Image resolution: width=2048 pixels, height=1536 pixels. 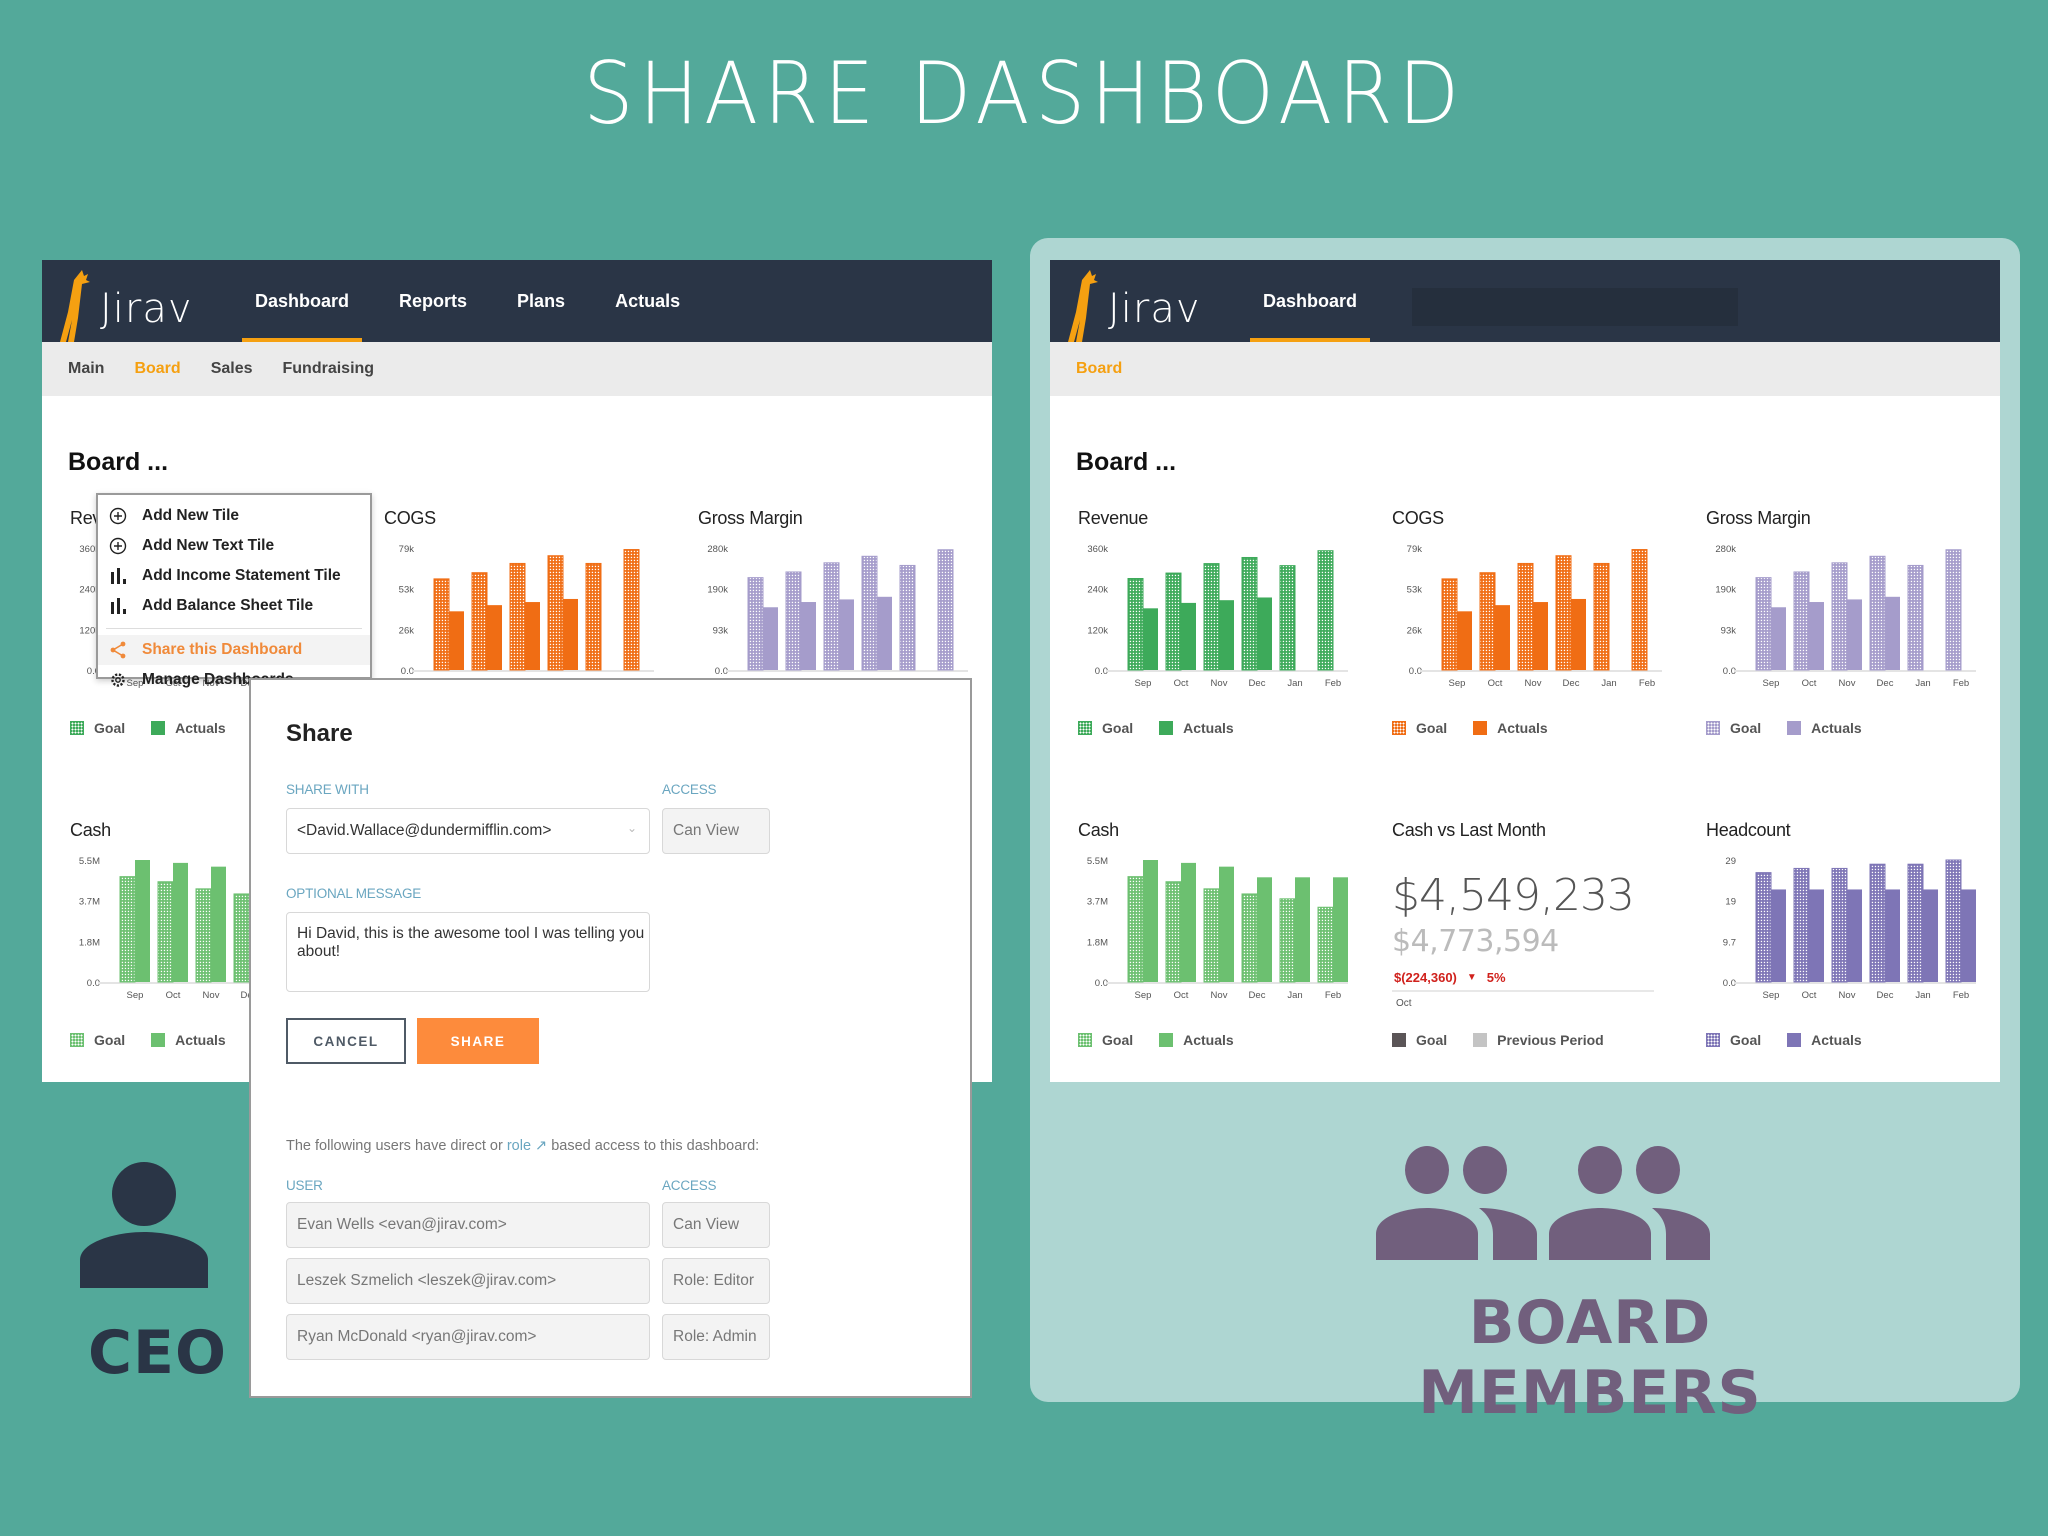 What do you see at coordinates (86, 369) in the screenshot?
I see `tab-main: Main` at bounding box center [86, 369].